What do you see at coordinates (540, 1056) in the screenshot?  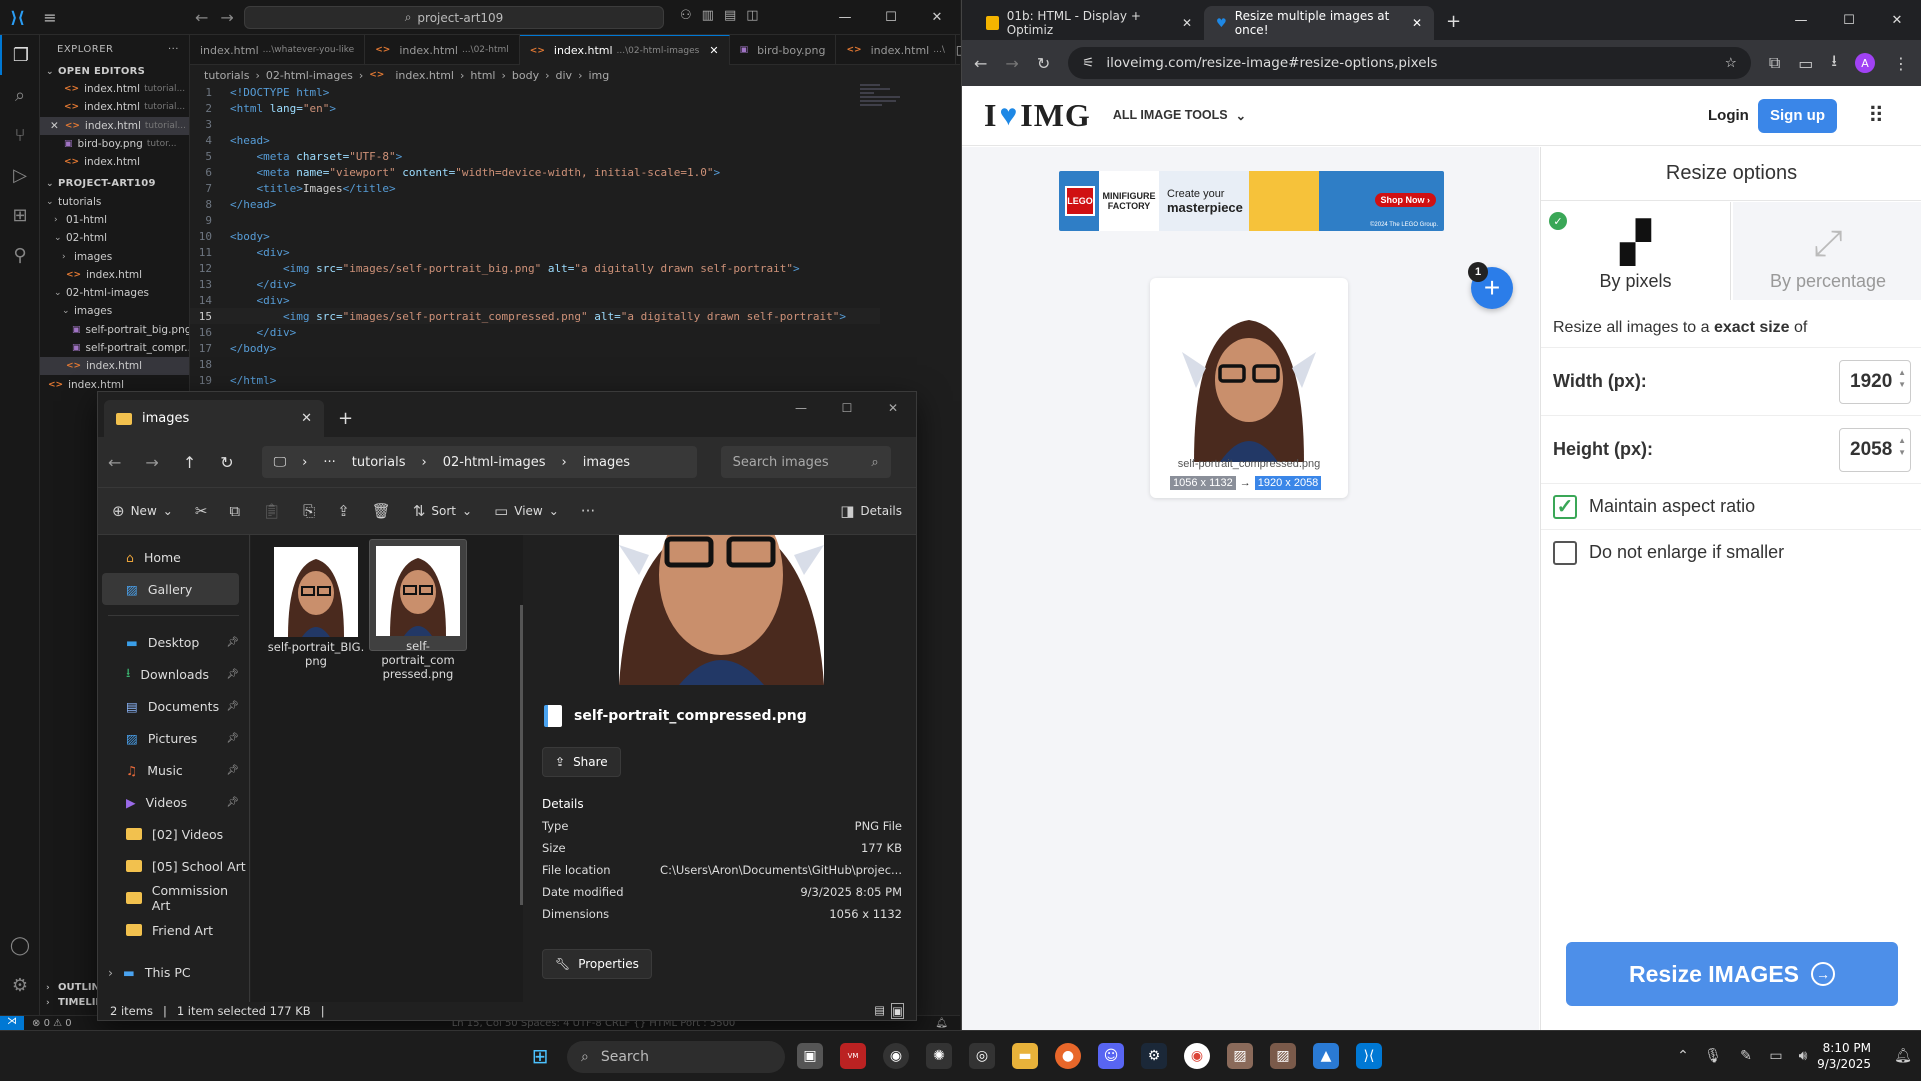 I see `windows-start-icon: ⊞` at bounding box center [540, 1056].